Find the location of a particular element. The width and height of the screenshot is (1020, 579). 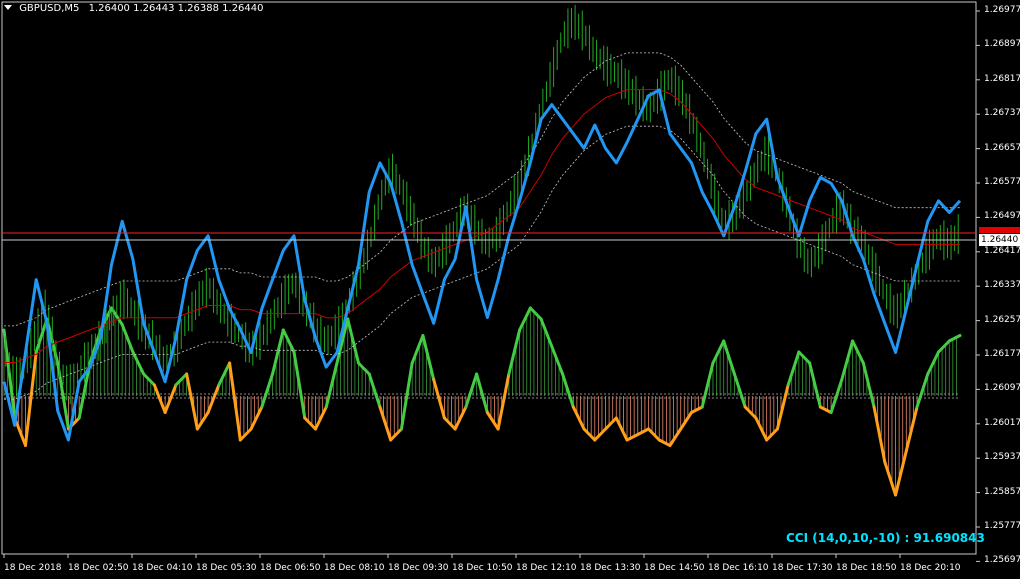

price-tick-label: 1.26257 is located at coordinates (1002, 319).